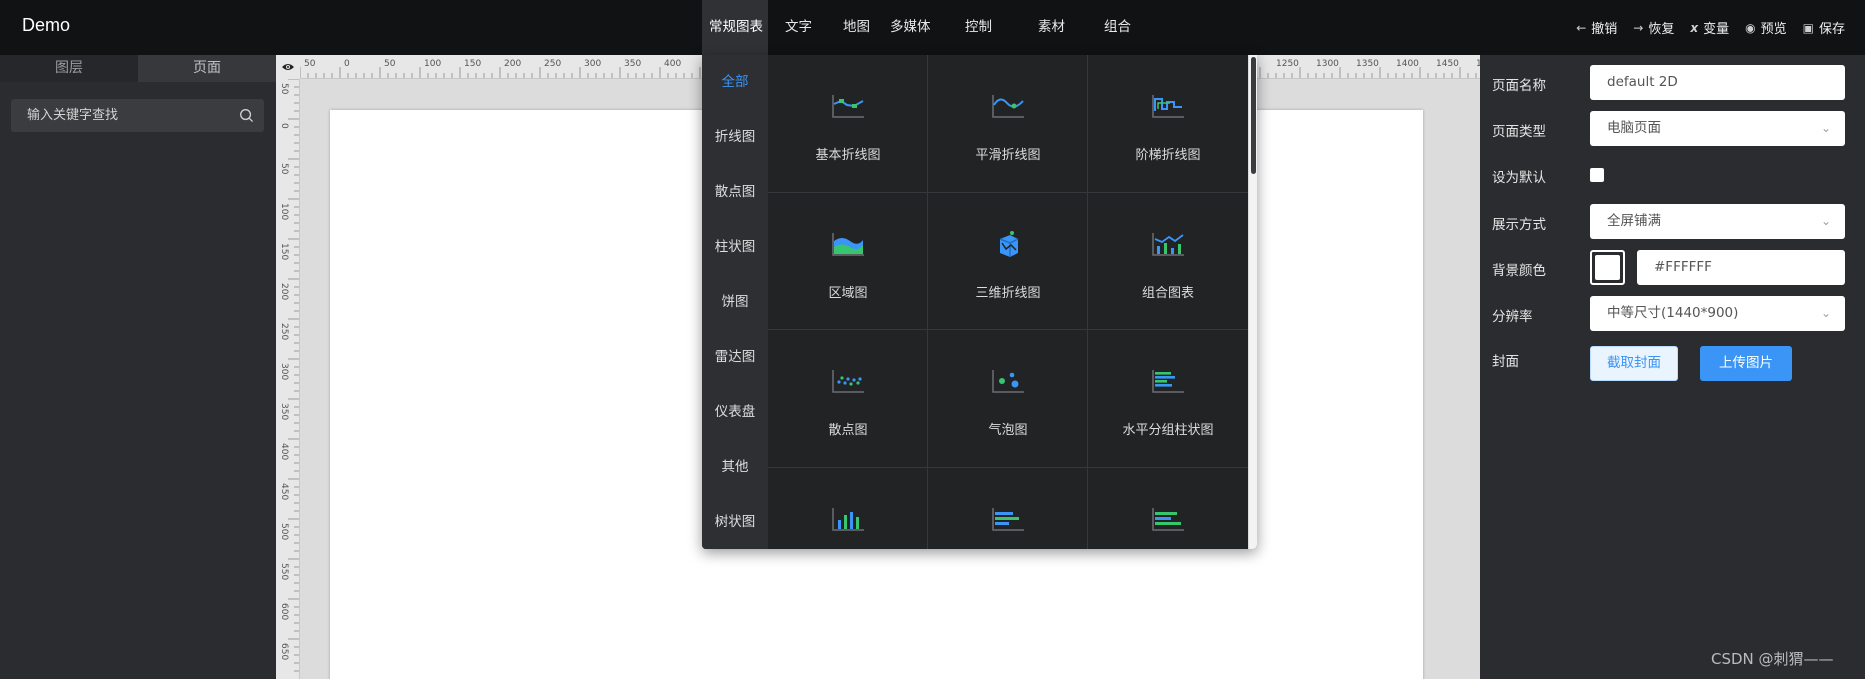  What do you see at coordinates (735, 82) in the screenshot?
I see `category-all: 全部` at bounding box center [735, 82].